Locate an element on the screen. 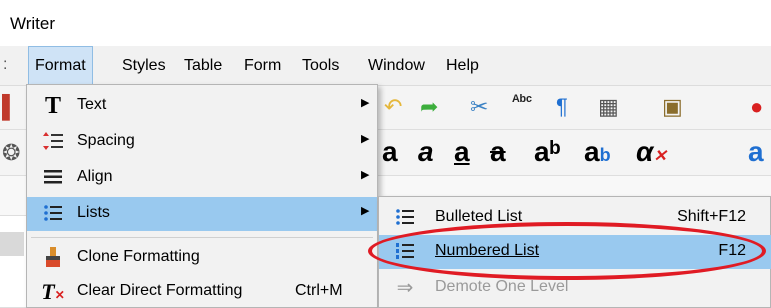 This screenshot has height=308, width=771. menu-item-label: Clone Formatting is located at coordinates (138, 256).